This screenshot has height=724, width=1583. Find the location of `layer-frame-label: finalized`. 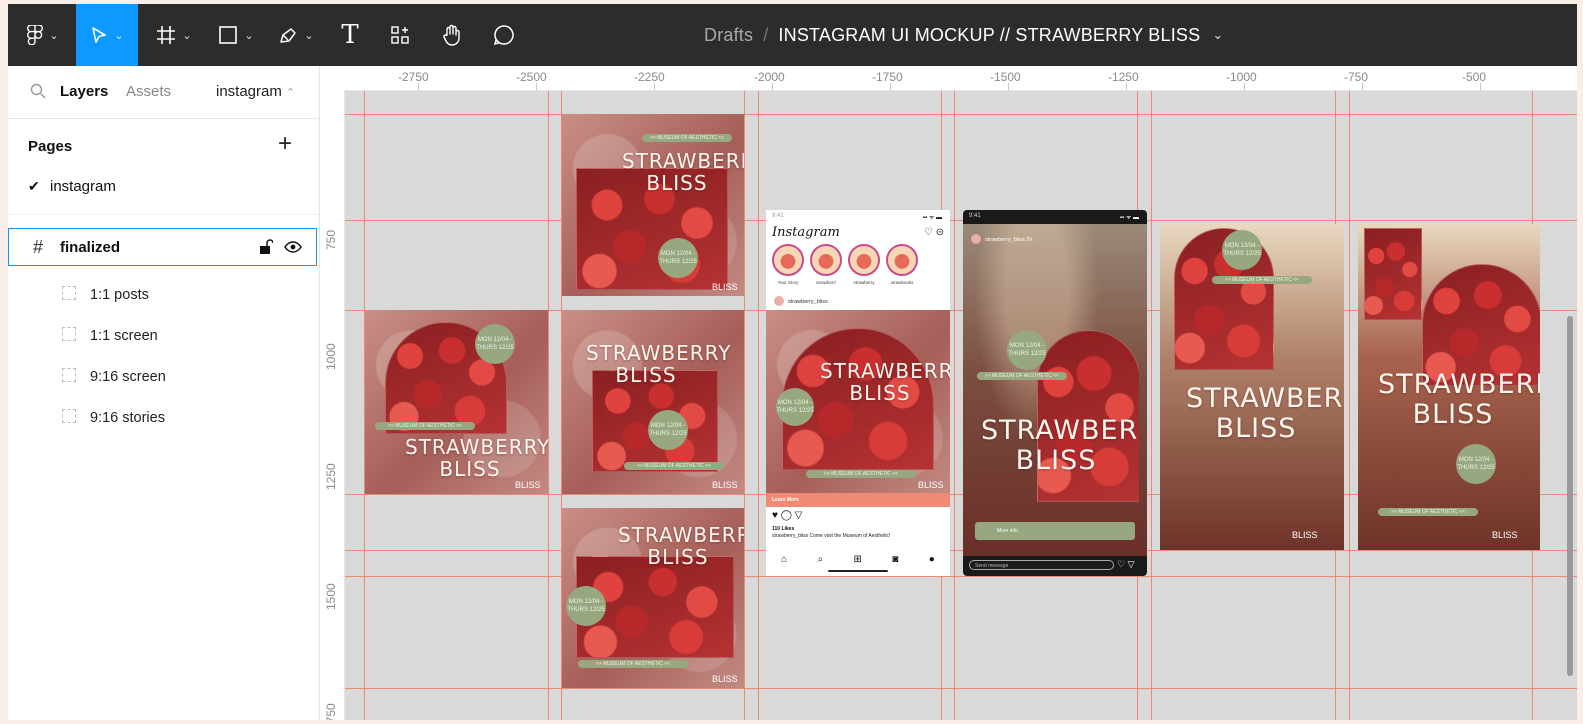

layer-frame-label: finalized is located at coordinates (90, 247).